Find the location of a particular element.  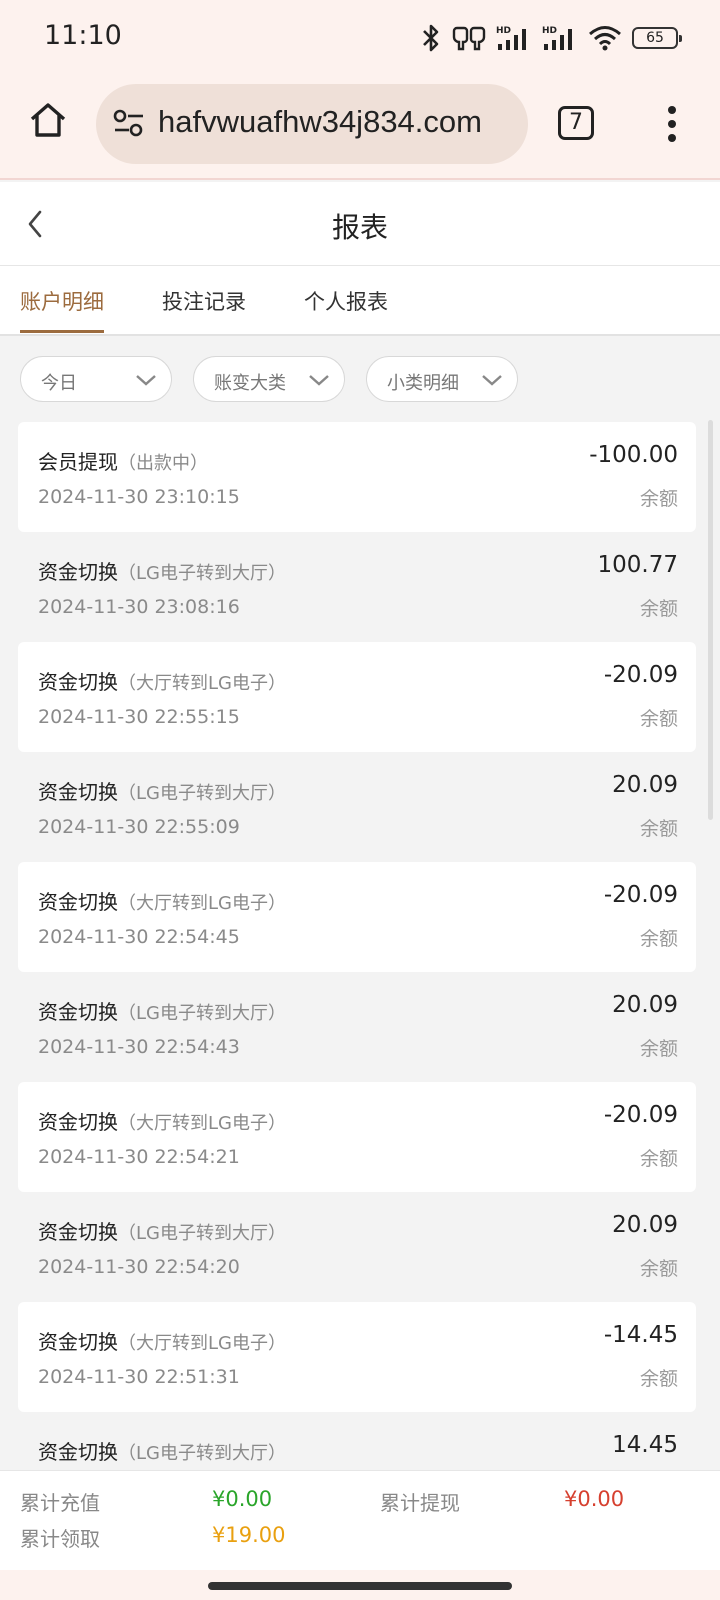

tab-bet-records: 投注记录 is located at coordinates (204, 301).